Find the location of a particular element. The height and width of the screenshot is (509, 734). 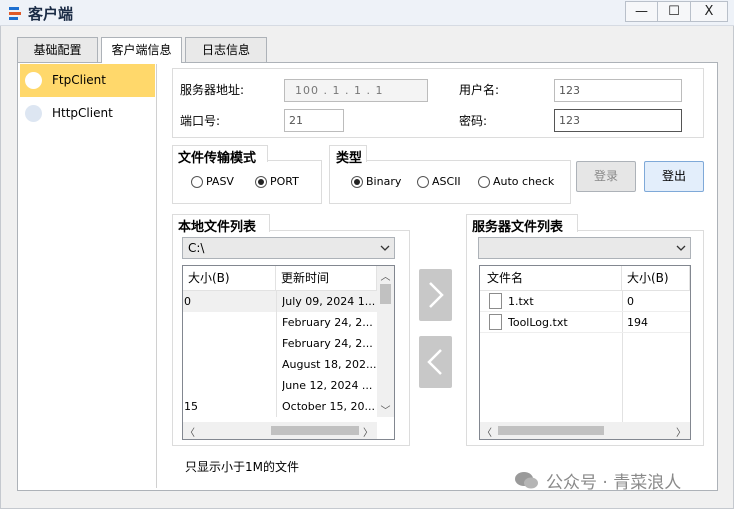

auto-check-radio is located at coordinates (484, 182).